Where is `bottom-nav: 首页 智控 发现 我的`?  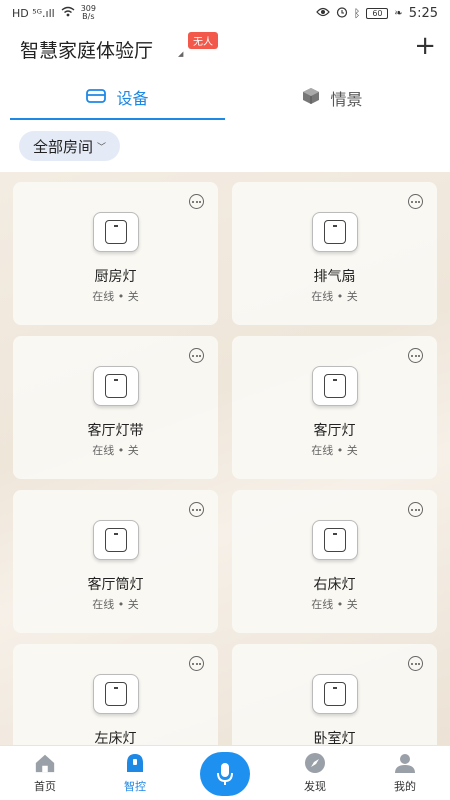
bottom-nav: 首页 智控 发现 我的 is located at coordinates (225, 772).